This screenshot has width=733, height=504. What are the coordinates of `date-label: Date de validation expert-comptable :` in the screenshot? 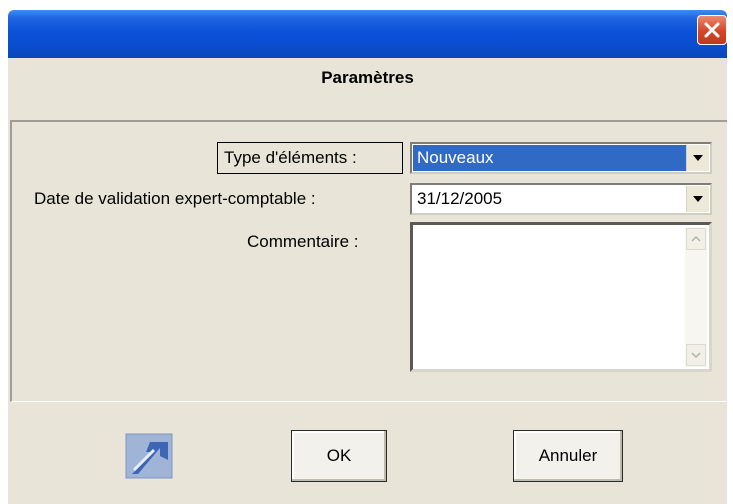 It's located at (175, 198).